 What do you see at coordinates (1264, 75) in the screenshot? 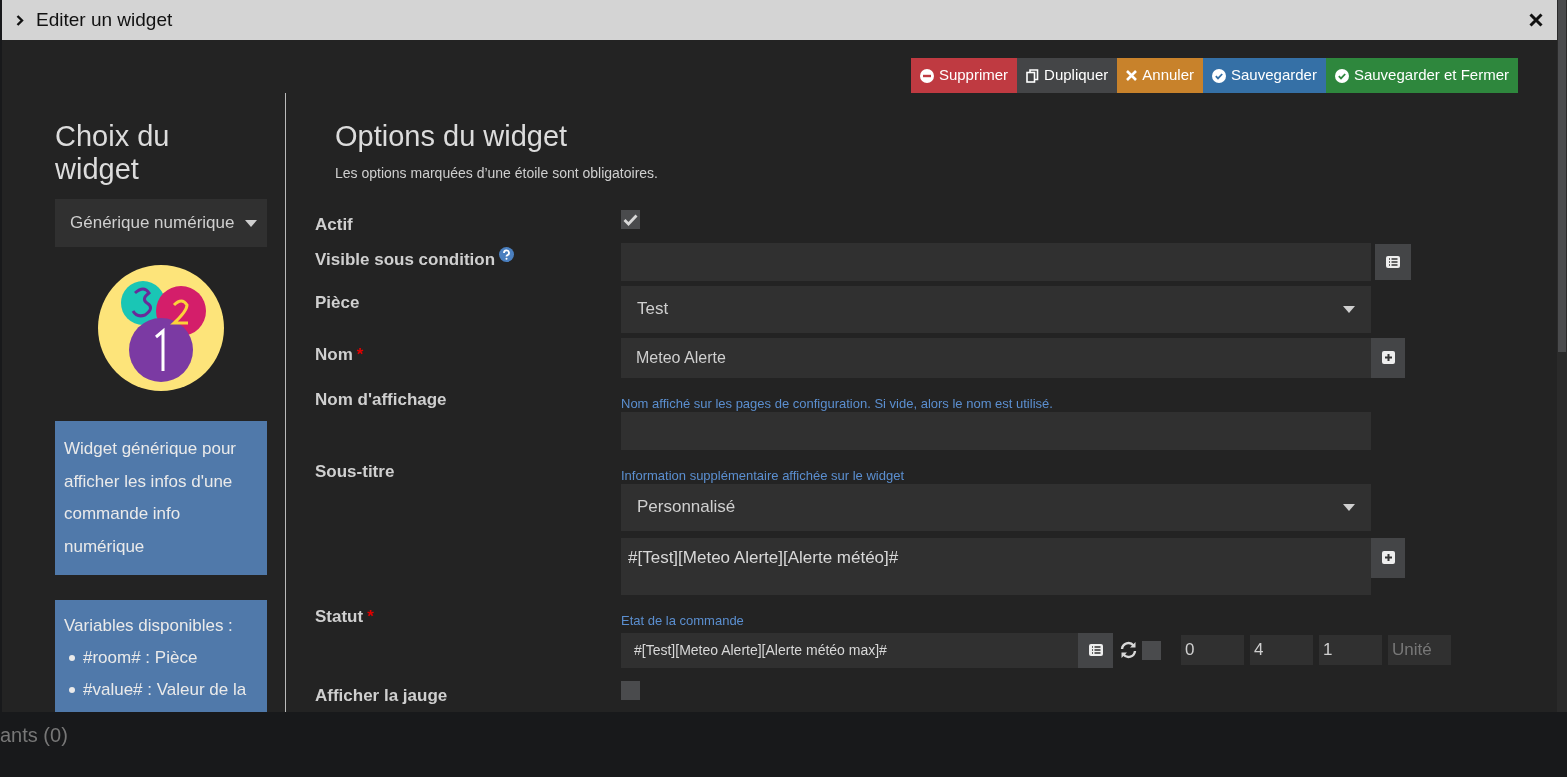
I see `action-button: Sauvegarder` at bounding box center [1264, 75].